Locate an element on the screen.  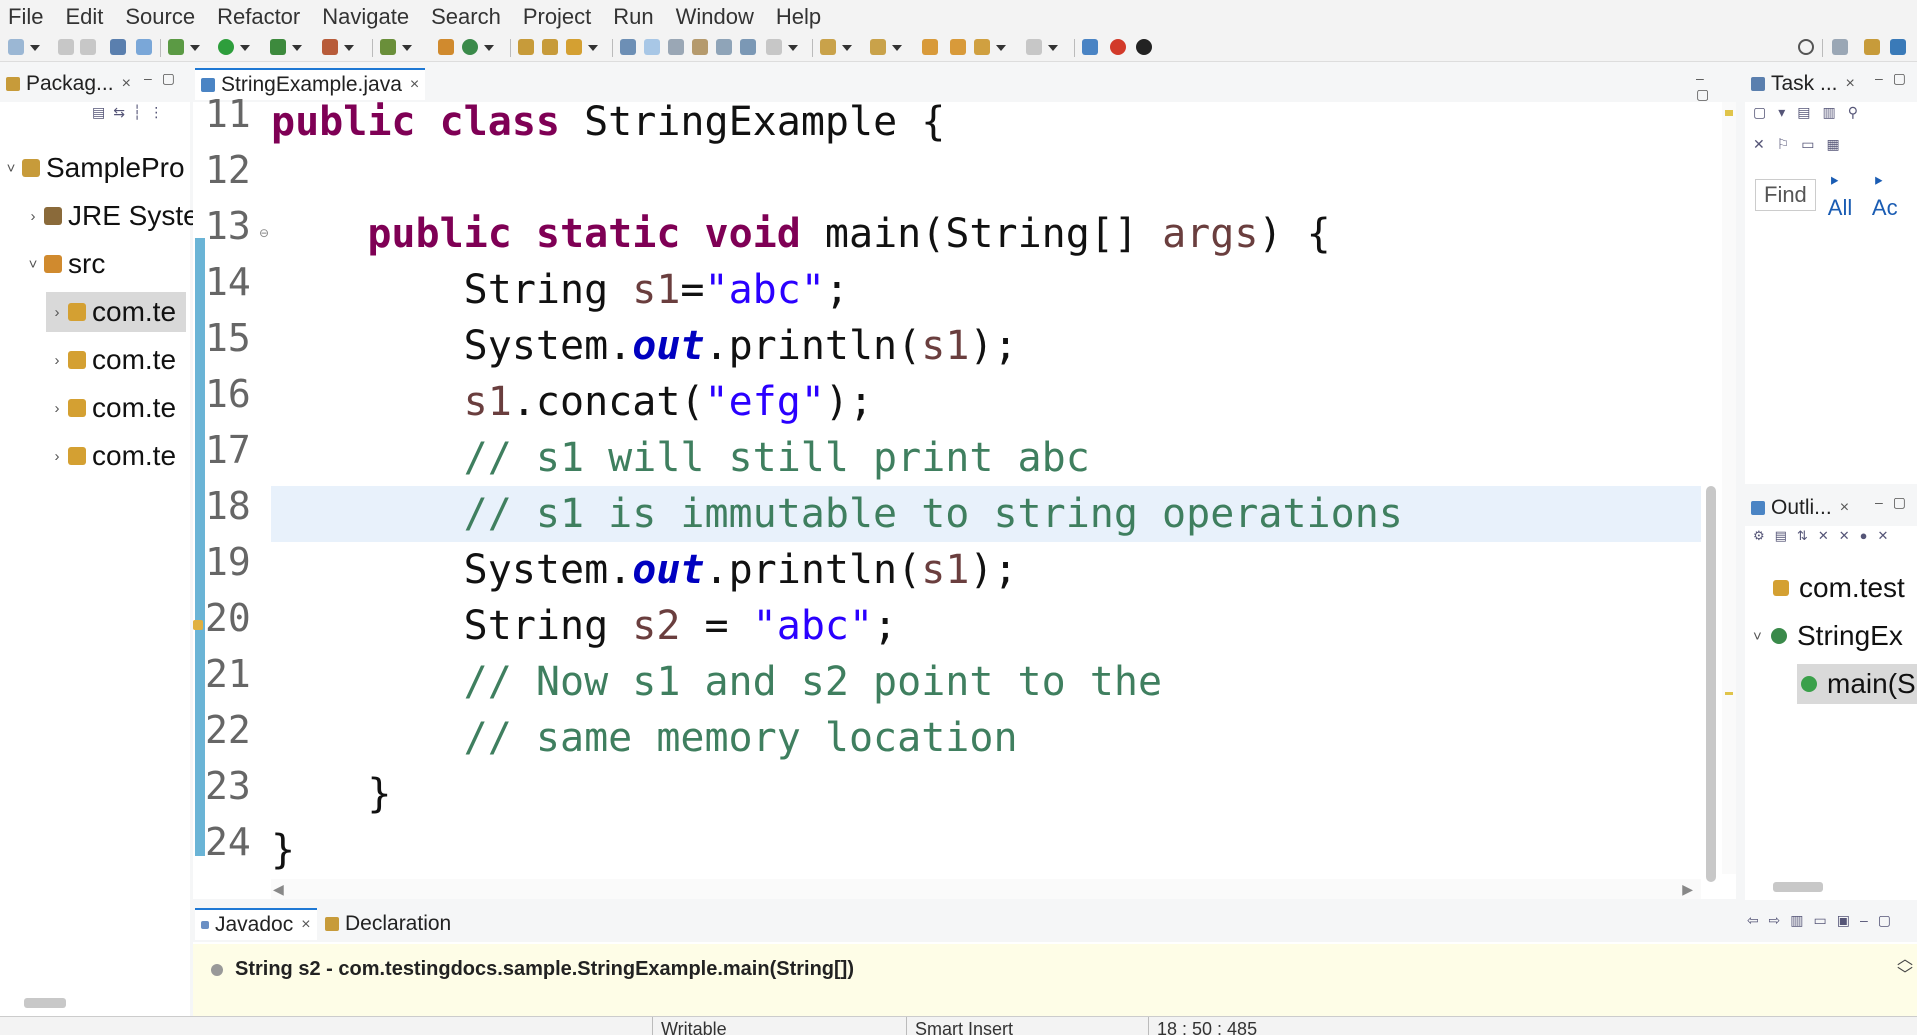
scroll-left-icon: ◀ is located at coordinates (278, 889).